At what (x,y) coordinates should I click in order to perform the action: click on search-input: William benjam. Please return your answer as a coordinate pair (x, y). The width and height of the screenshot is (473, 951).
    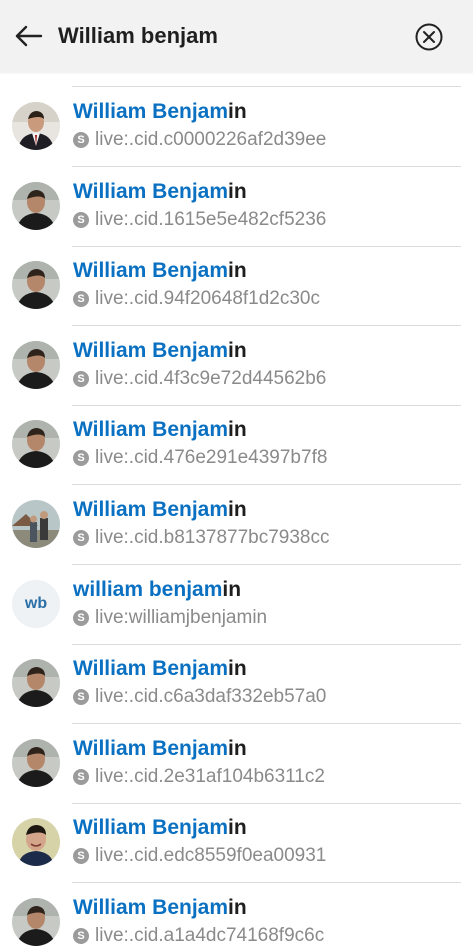
    Looking at the image, I should click on (138, 36).